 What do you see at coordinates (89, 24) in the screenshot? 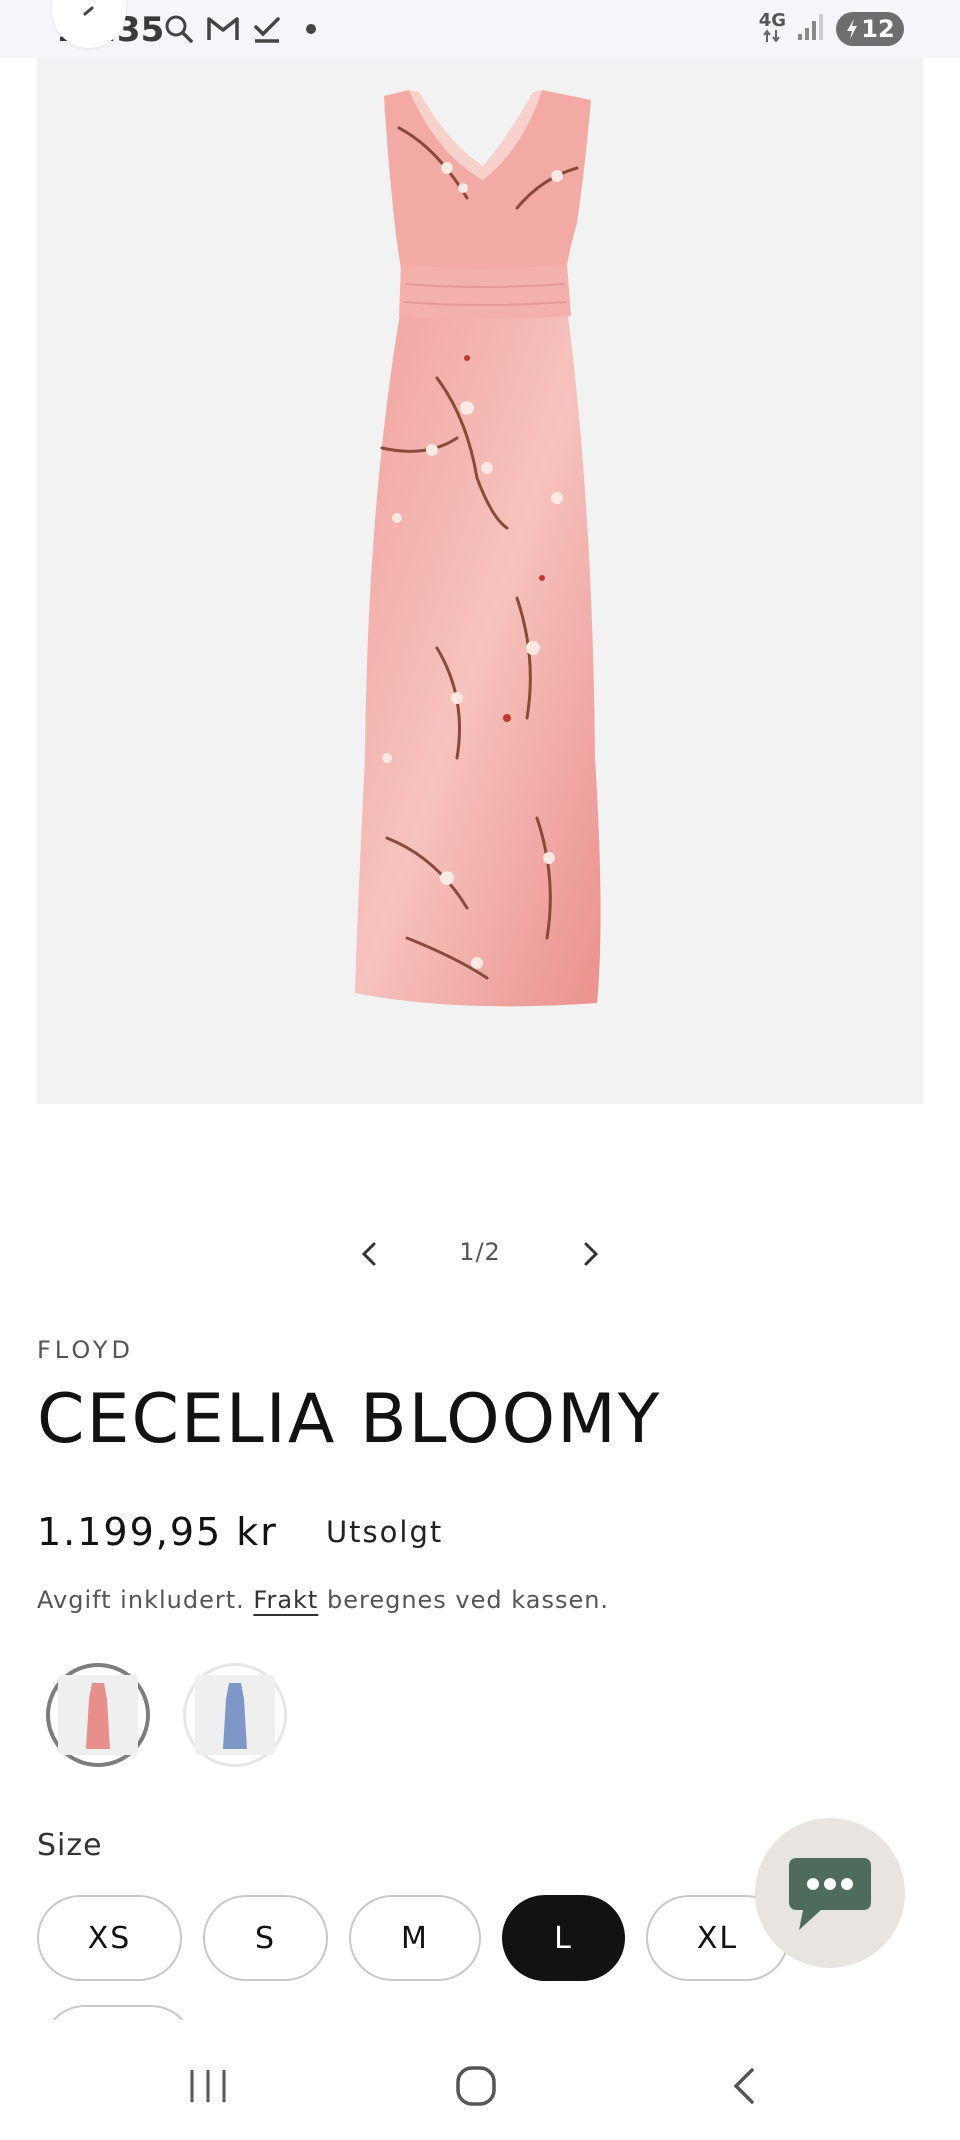
I see `back-button` at bounding box center [89, 24].